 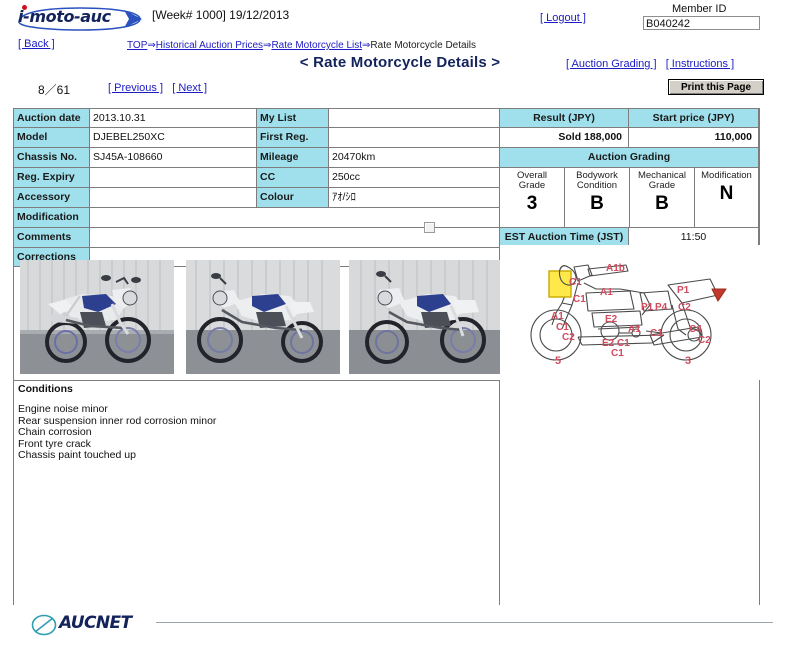 I want to click on row-label-cc: CC, so click(x=293, y=178).